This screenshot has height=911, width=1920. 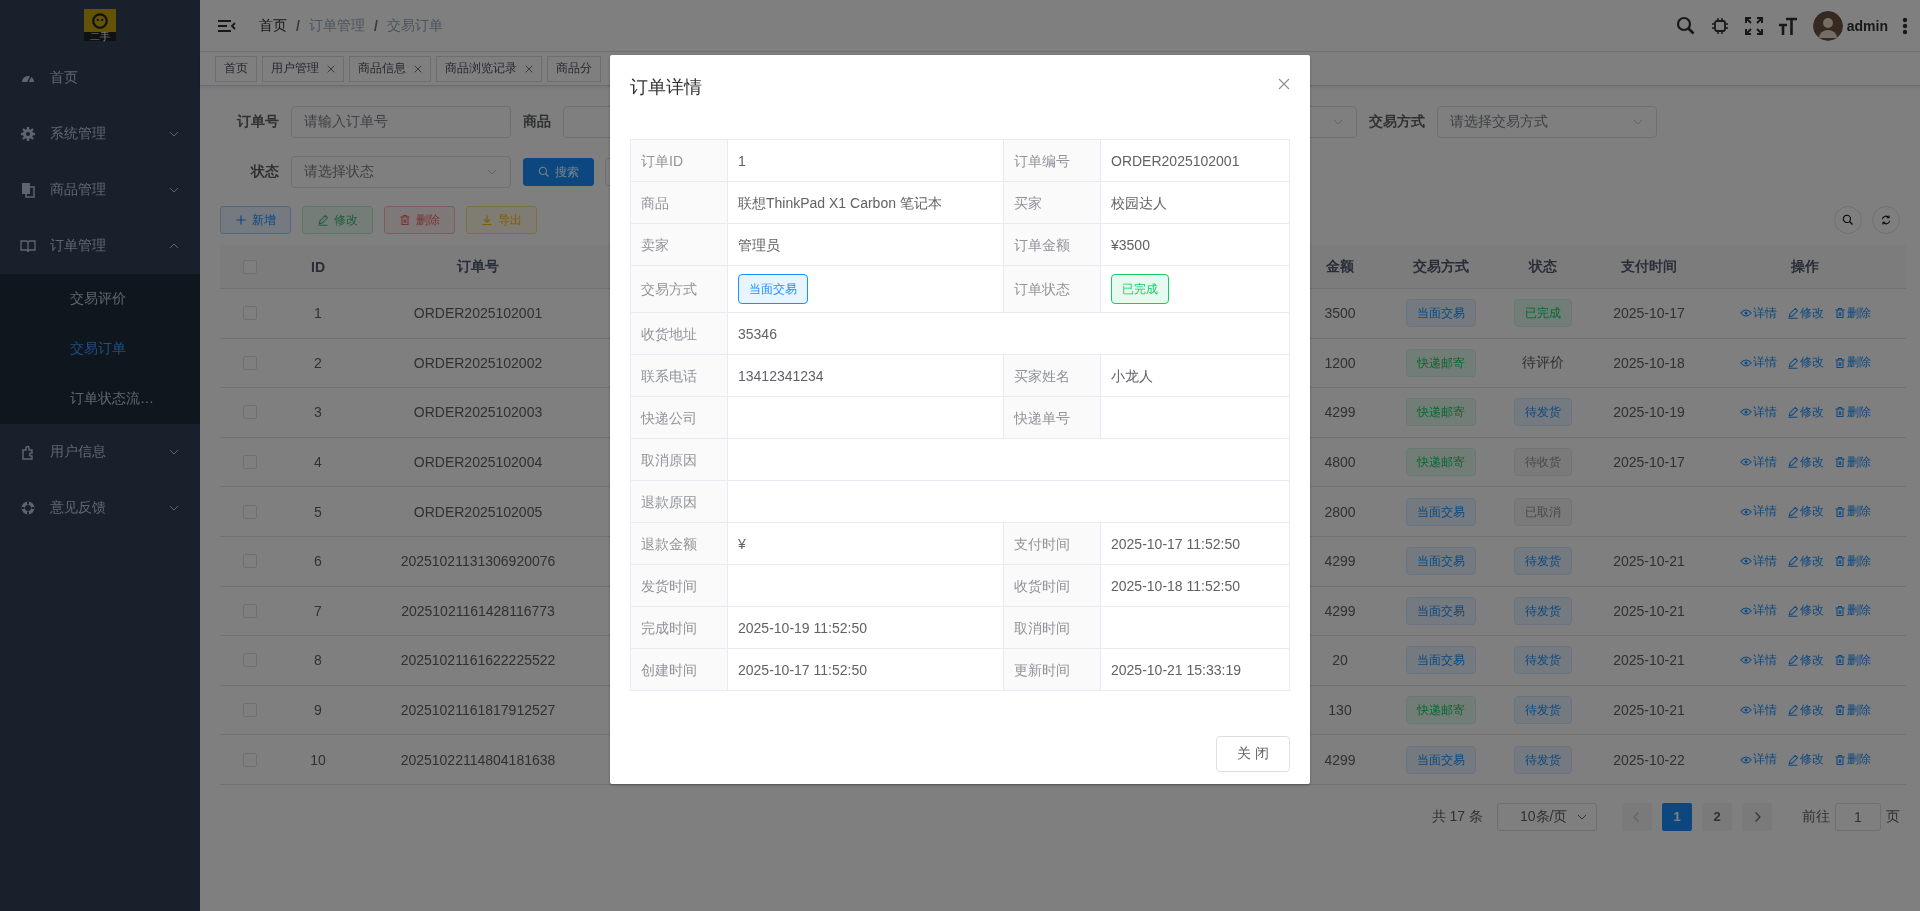 What do you see at coordinates (1753, 25) in the screenshot?
I see `fullscreen-icon` at bounding box center [1753, 25].